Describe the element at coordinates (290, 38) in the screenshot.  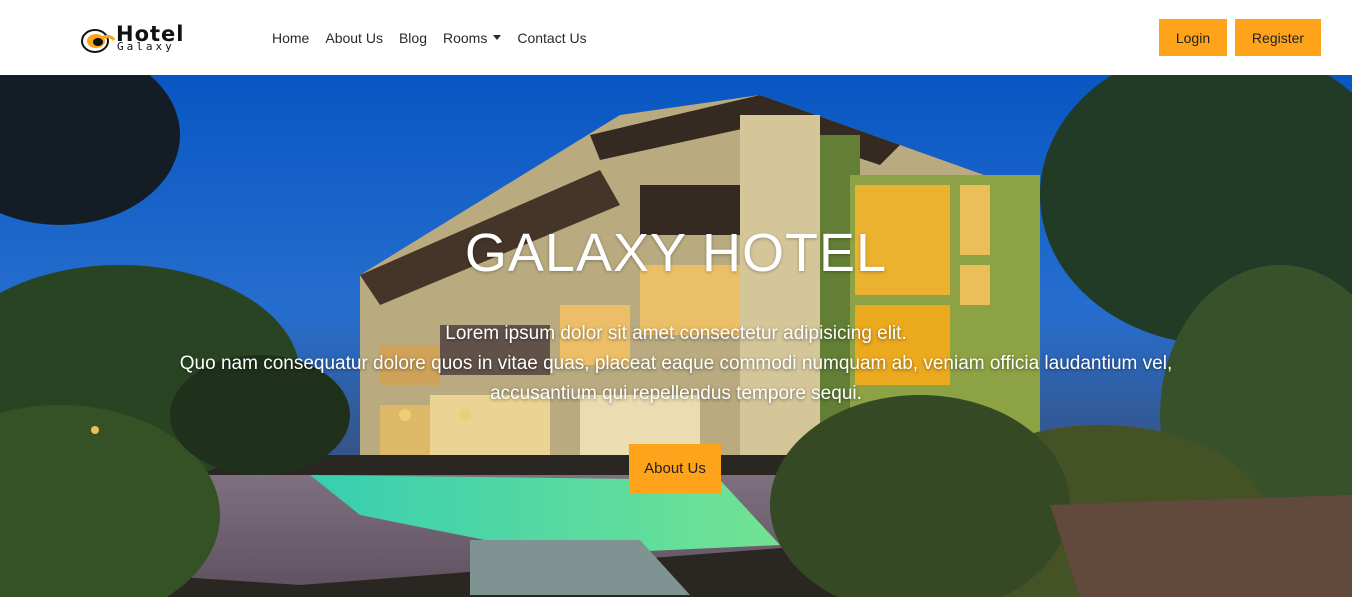
I see `nav-home: Home` at that location.